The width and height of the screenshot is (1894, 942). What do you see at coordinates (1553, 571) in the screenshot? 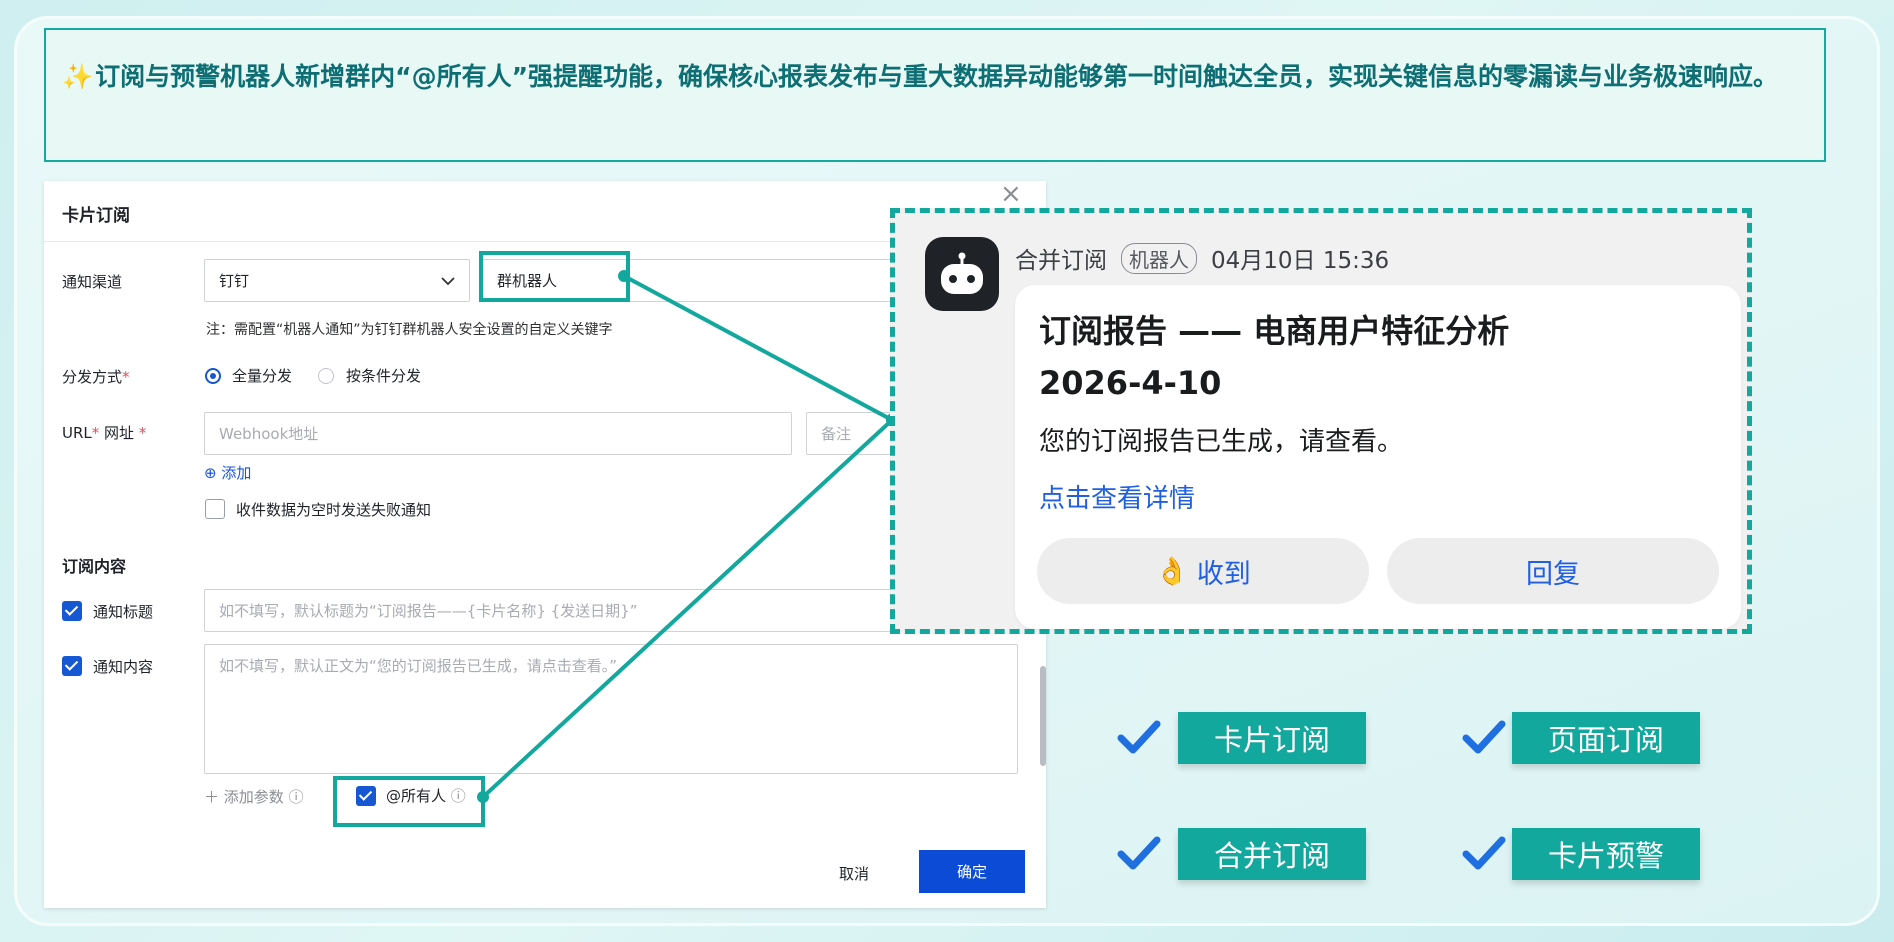
I see `reply-button: 回复` at bounding box center [1553, 571].